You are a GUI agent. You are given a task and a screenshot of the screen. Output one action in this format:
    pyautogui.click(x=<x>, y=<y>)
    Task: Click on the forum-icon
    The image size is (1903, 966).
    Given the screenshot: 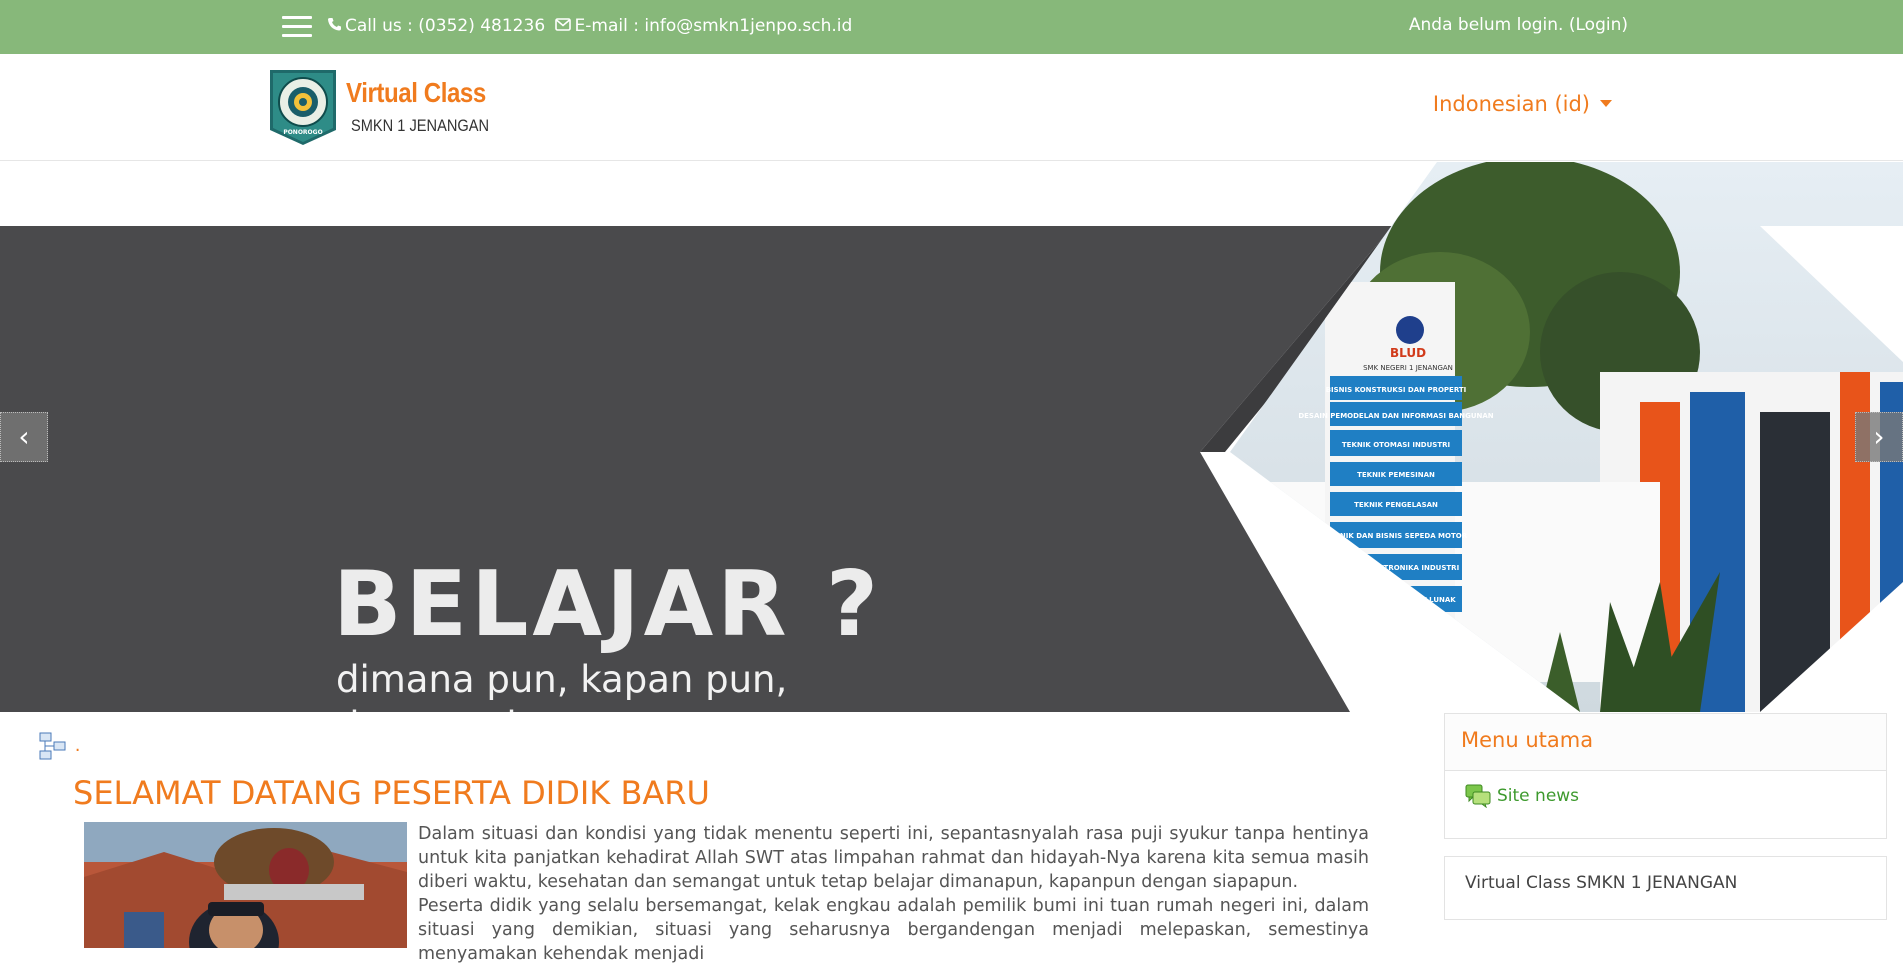 What is the action you would take?
    pyautogui.click(x=1478, y=796)
    